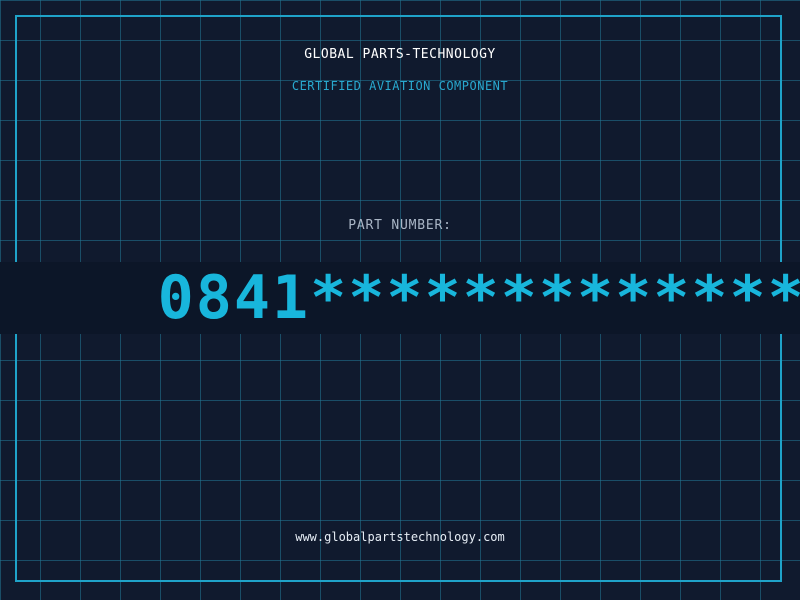 The image size is (800, 600). I want to click on certification-subtitle: CERTIFIED AVIATION COMPONENT, so click(400, 86).